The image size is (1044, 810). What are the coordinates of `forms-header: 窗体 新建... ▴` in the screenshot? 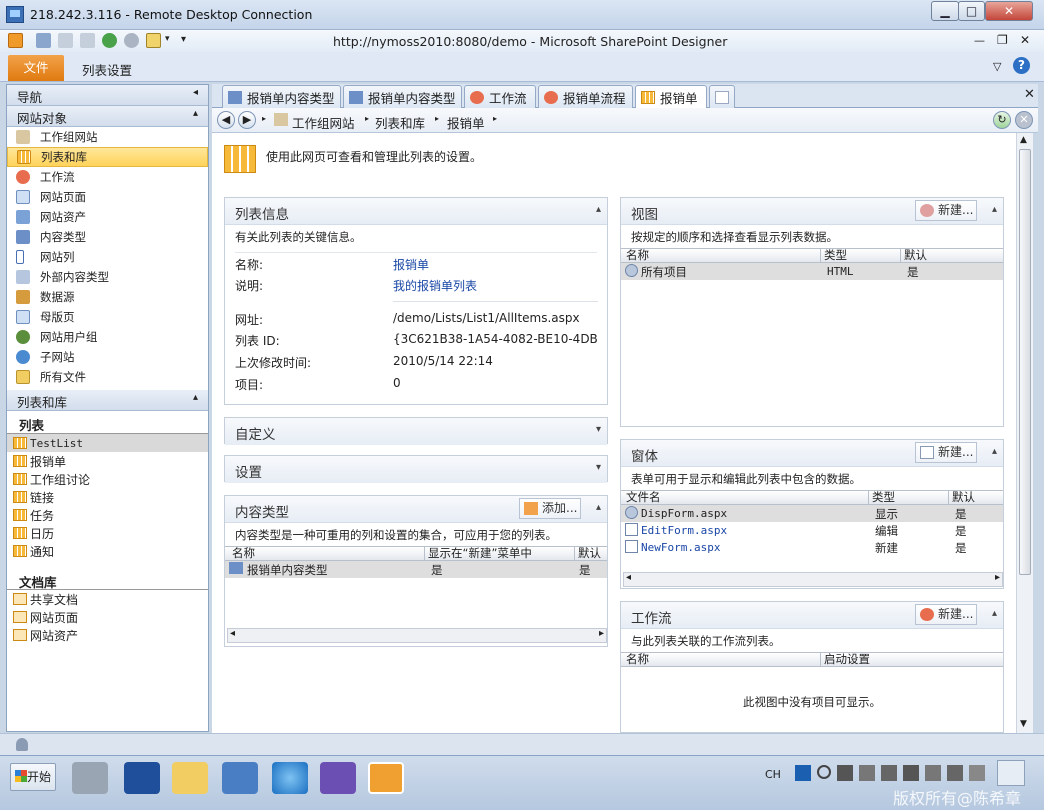 It's located at (812, 453).